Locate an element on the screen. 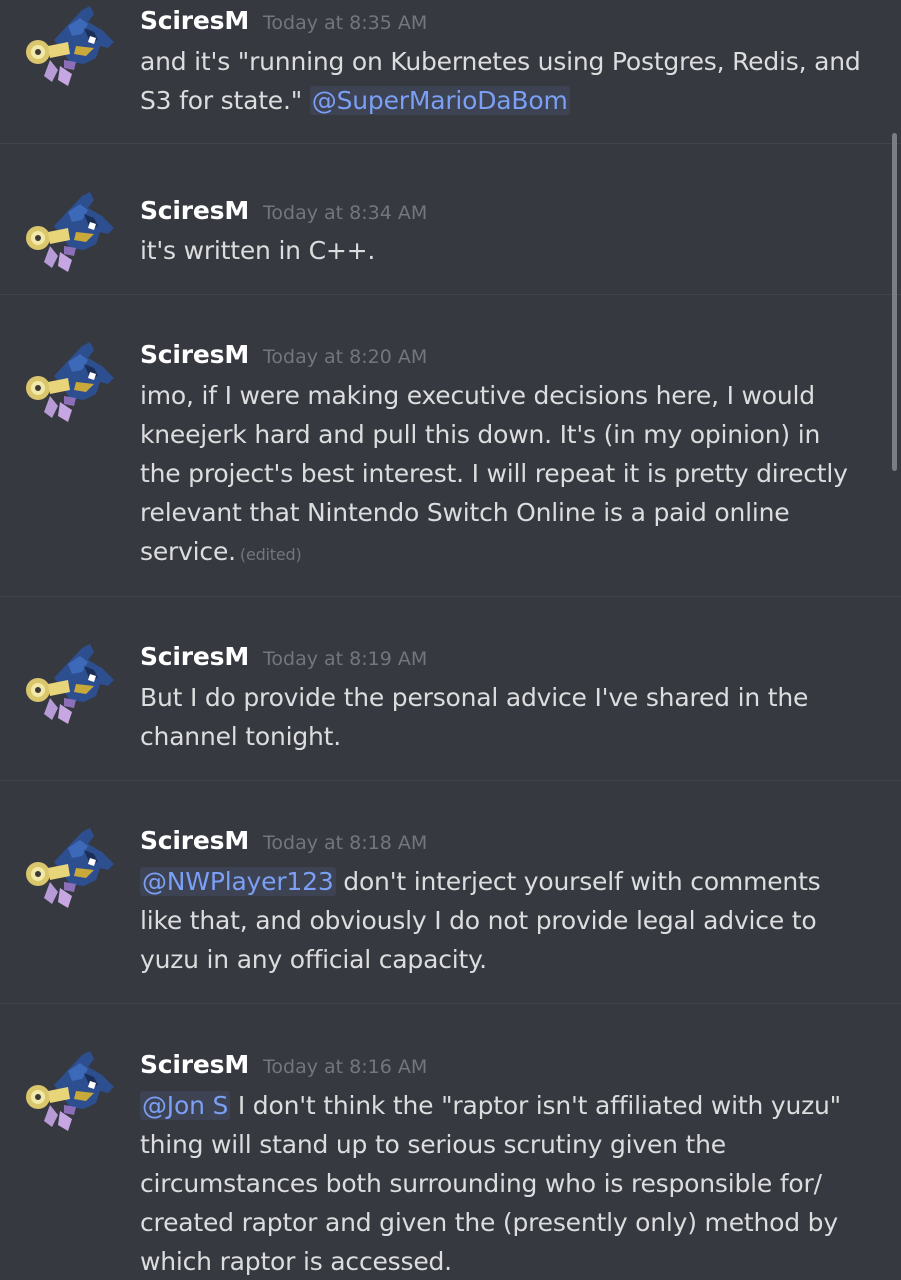  message-header: SciresM Today at 8:18 AM is located at coordinates (283, 840).